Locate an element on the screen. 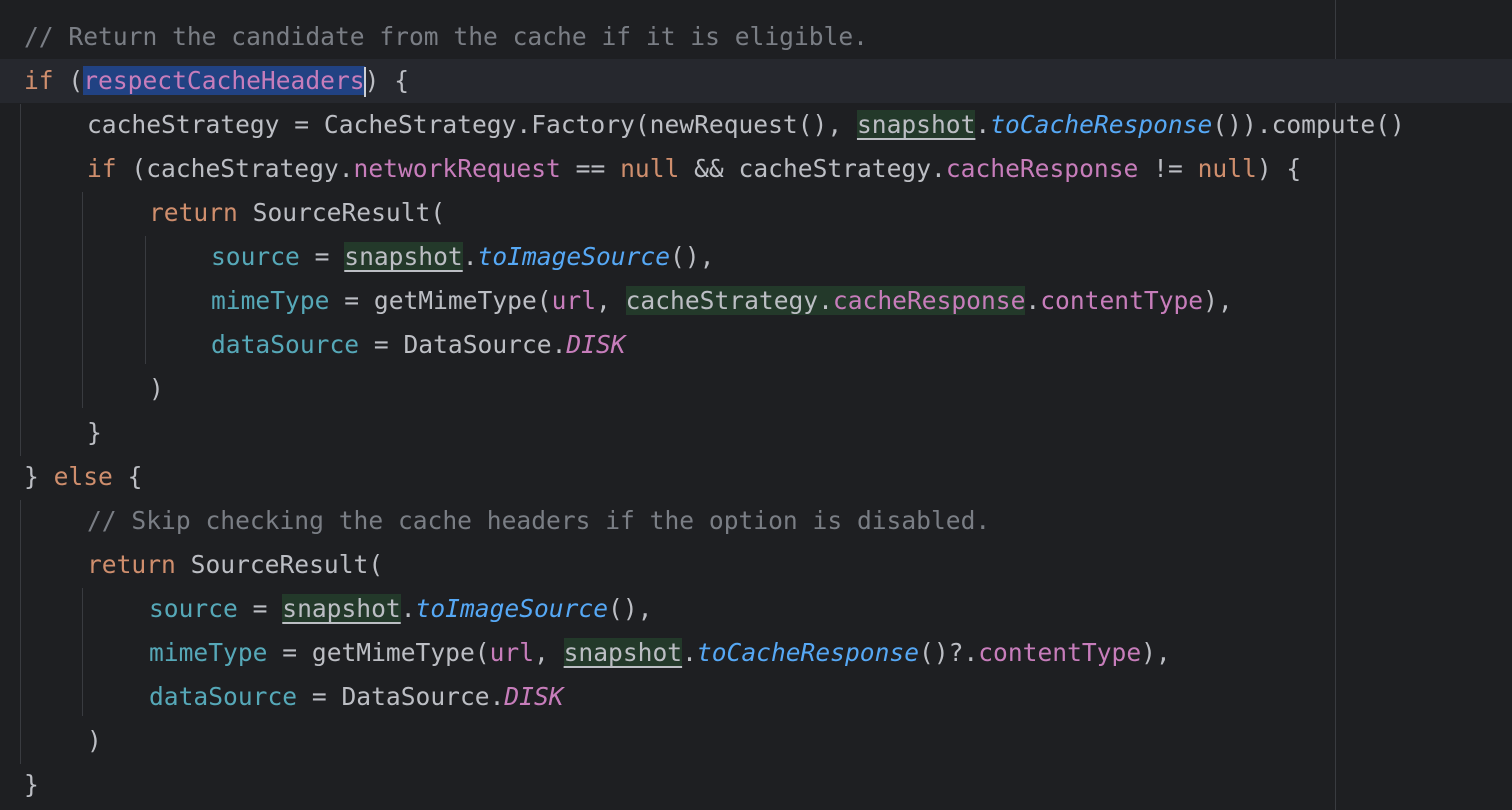 The height and width of the screenshot is (810, 1512). code-token: toCacheResponse is located at coordinates (1101, 124).